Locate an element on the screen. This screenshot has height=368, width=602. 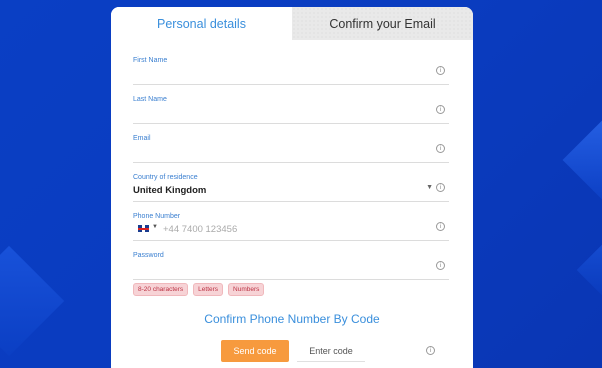
country-select: Country of residence United Kingdom ▼ i is located at coordinates (291, 188).